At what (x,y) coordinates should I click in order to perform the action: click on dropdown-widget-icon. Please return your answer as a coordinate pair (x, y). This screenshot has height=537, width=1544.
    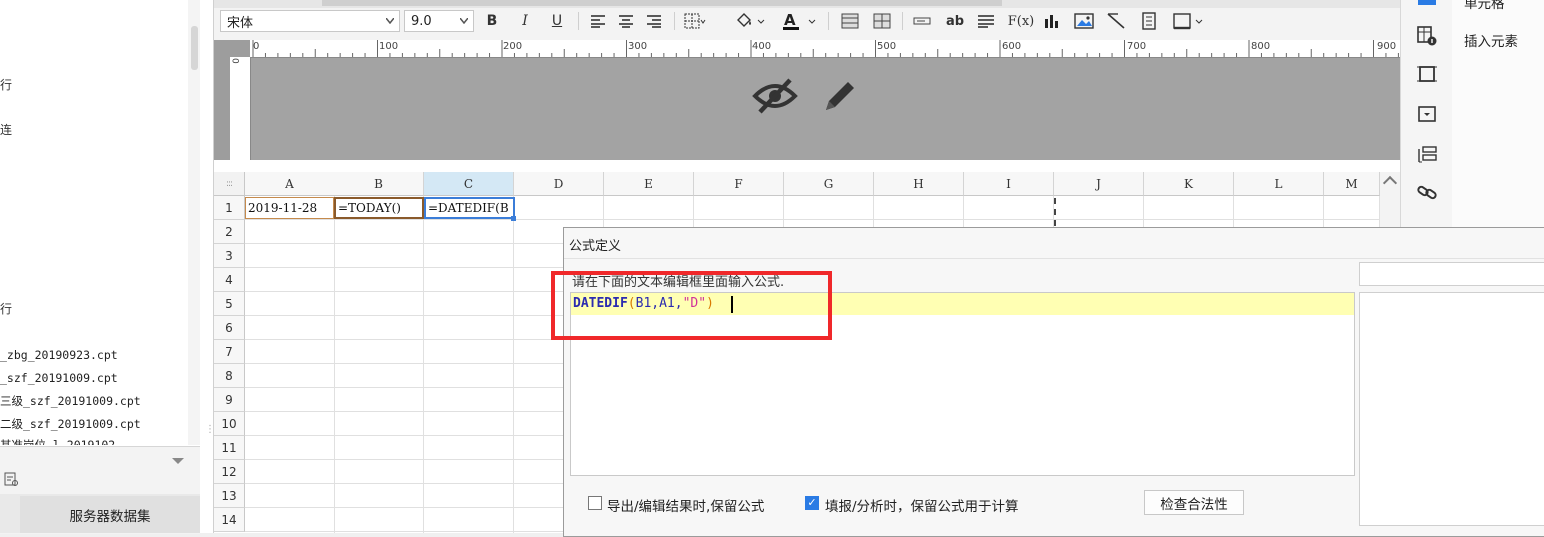
    Looking at the image, I should click on (1427, 114).